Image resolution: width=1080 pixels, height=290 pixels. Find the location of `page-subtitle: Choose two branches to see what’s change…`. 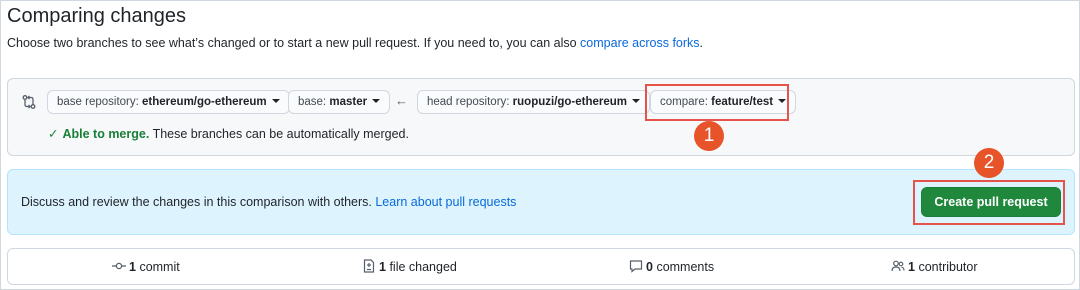

page-subtitle: Choose two branches to see what’s change… is located at coordinates (355, 43).